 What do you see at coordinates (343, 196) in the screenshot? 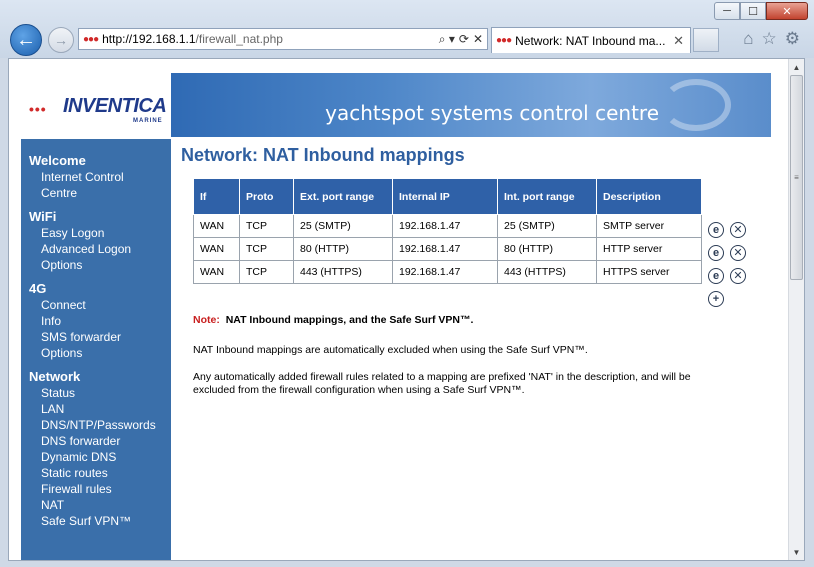
I see `col-ext-port: Ext. port range` at bounding box center [343, 196].